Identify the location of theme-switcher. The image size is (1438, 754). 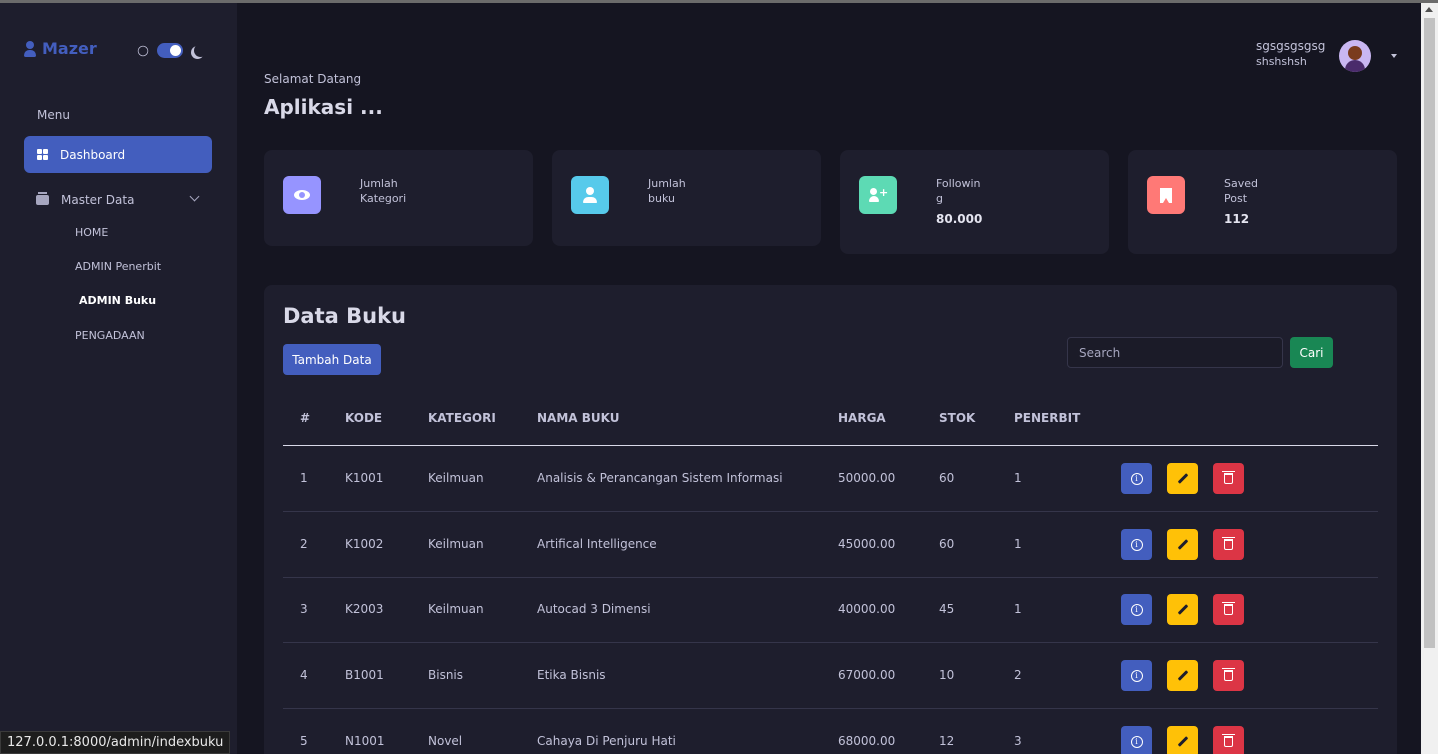
(169, 50).